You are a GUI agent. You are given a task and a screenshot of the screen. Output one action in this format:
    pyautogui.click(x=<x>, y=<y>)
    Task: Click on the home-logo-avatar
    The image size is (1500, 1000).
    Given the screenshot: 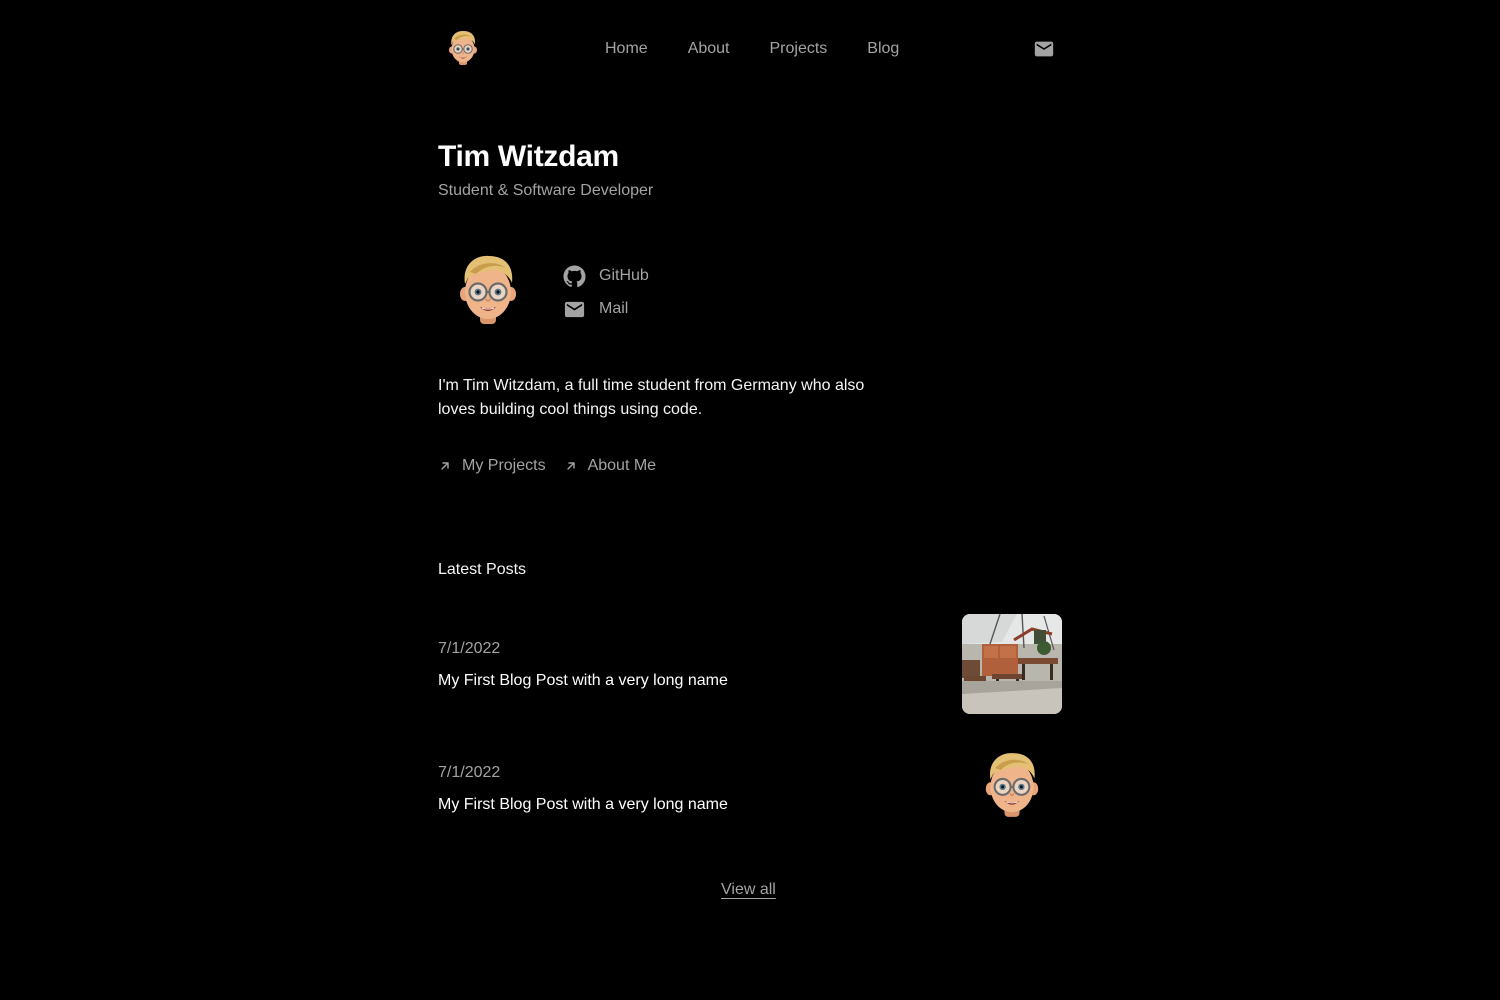 What is the action you would take?
    pyautogui.click(x=463, y=48)
    